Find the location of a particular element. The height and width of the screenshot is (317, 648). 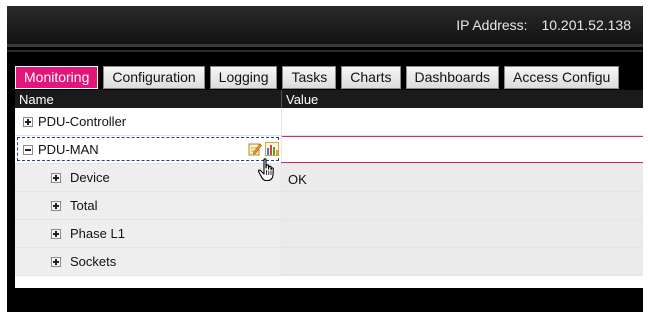

row-label: Sockets is located at coordinates (93, 261).